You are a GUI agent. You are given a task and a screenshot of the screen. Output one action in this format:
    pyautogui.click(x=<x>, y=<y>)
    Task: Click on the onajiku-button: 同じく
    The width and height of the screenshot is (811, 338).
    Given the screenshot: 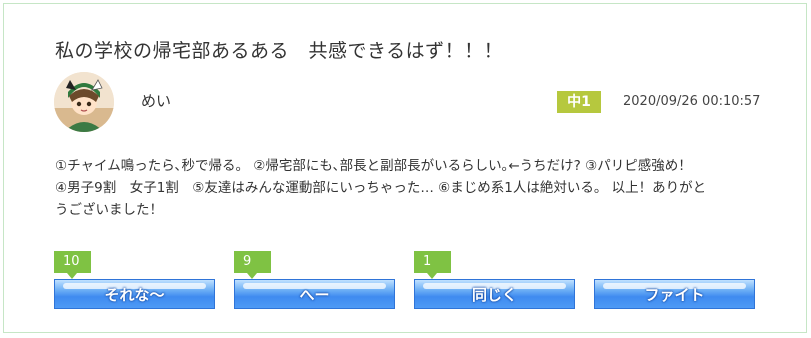 What is the action you would take?
    pyautogui.click(x=494, y=294)
    